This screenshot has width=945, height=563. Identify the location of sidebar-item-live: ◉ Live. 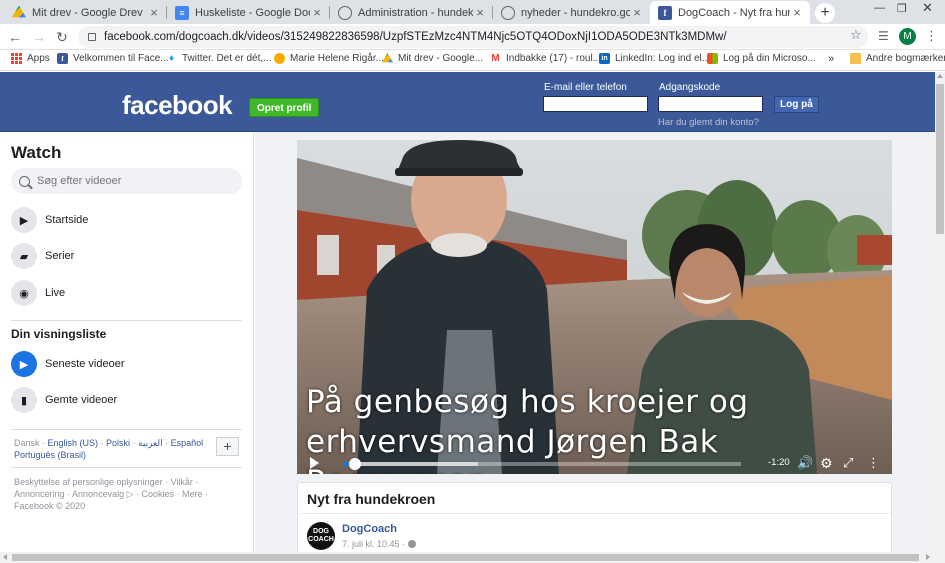
(38, 293).